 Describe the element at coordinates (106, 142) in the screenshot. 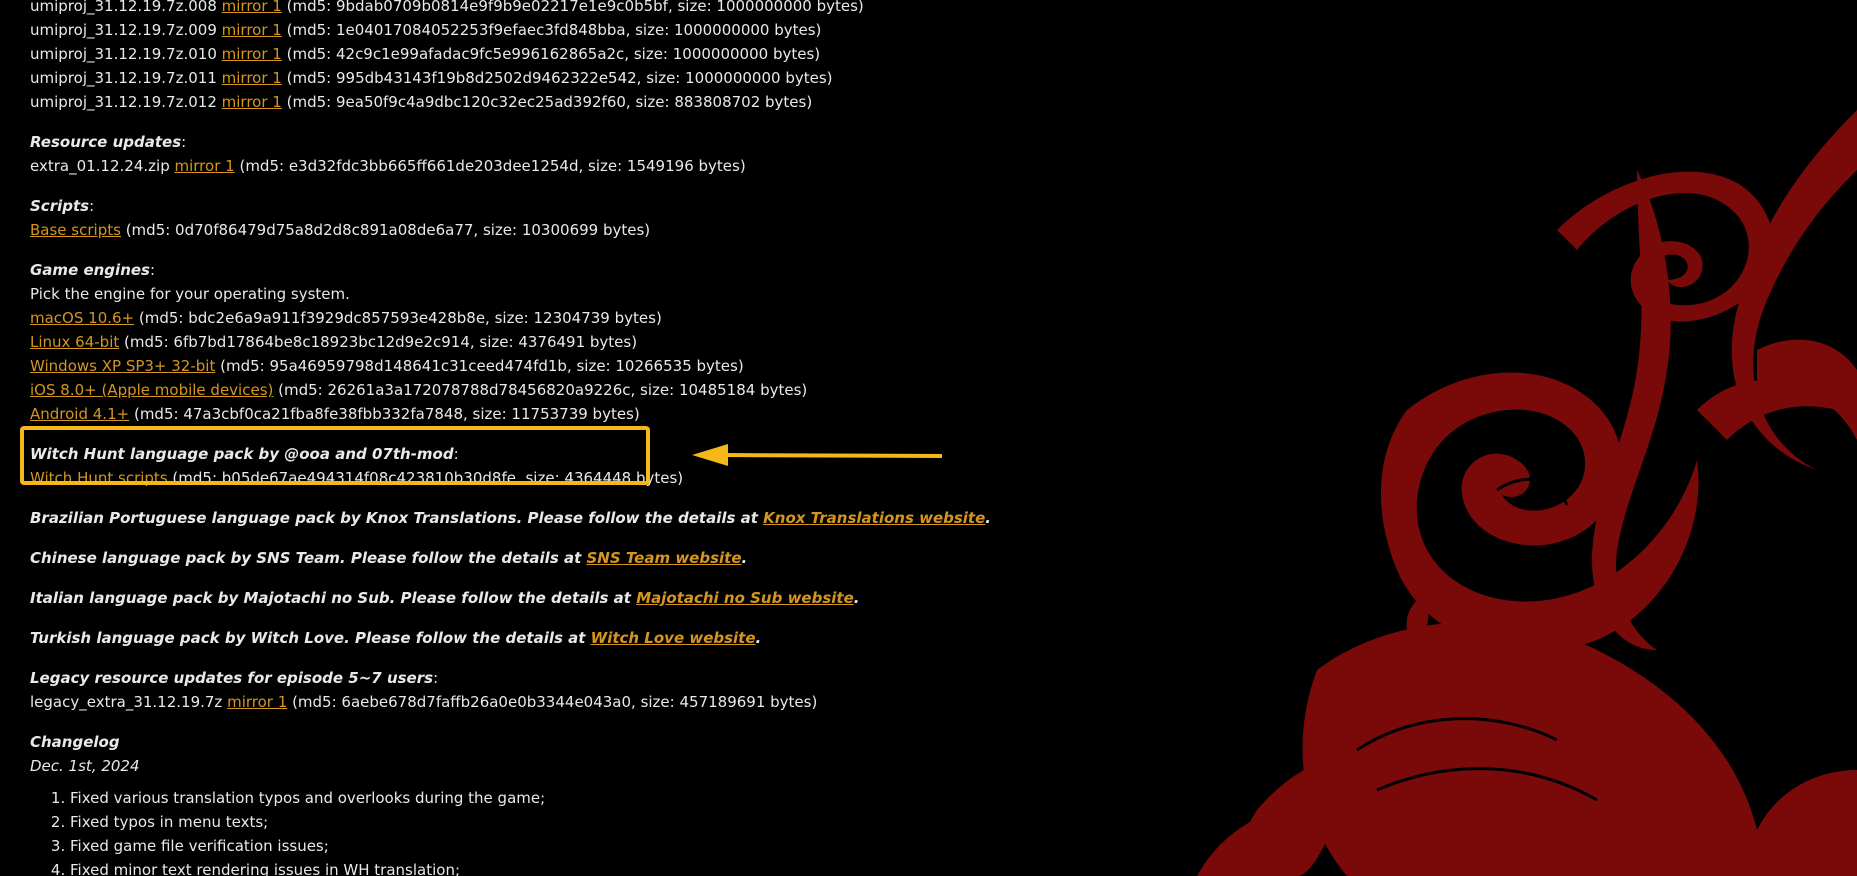

I see `section-heading: Resource updates` at that location.